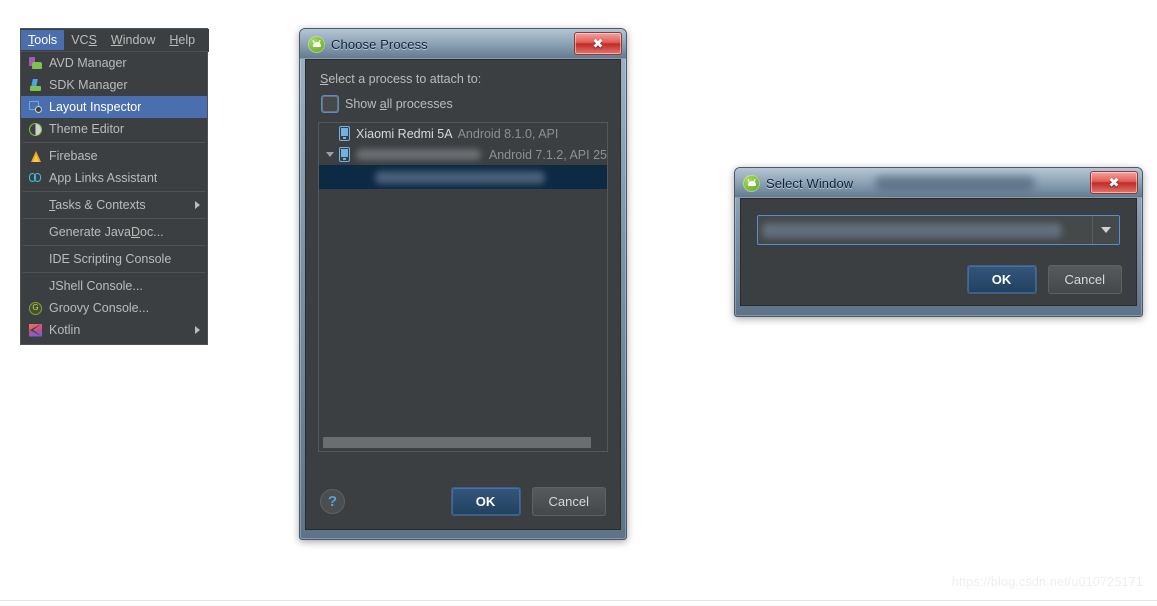 The image size is (1157, 606). Describe the element at coordinates (103, 178) in the screenshot. I see `menu-item-label: App Links Assistant` at that location.